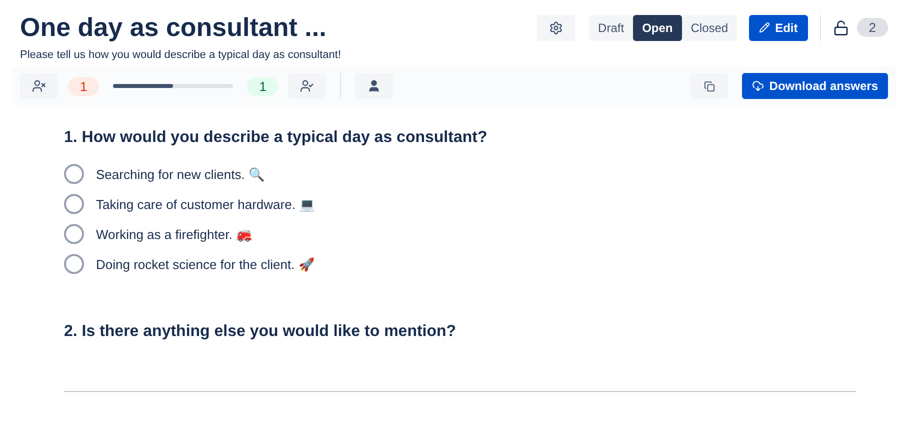  I want to click on user-icon, so click(374, 86).